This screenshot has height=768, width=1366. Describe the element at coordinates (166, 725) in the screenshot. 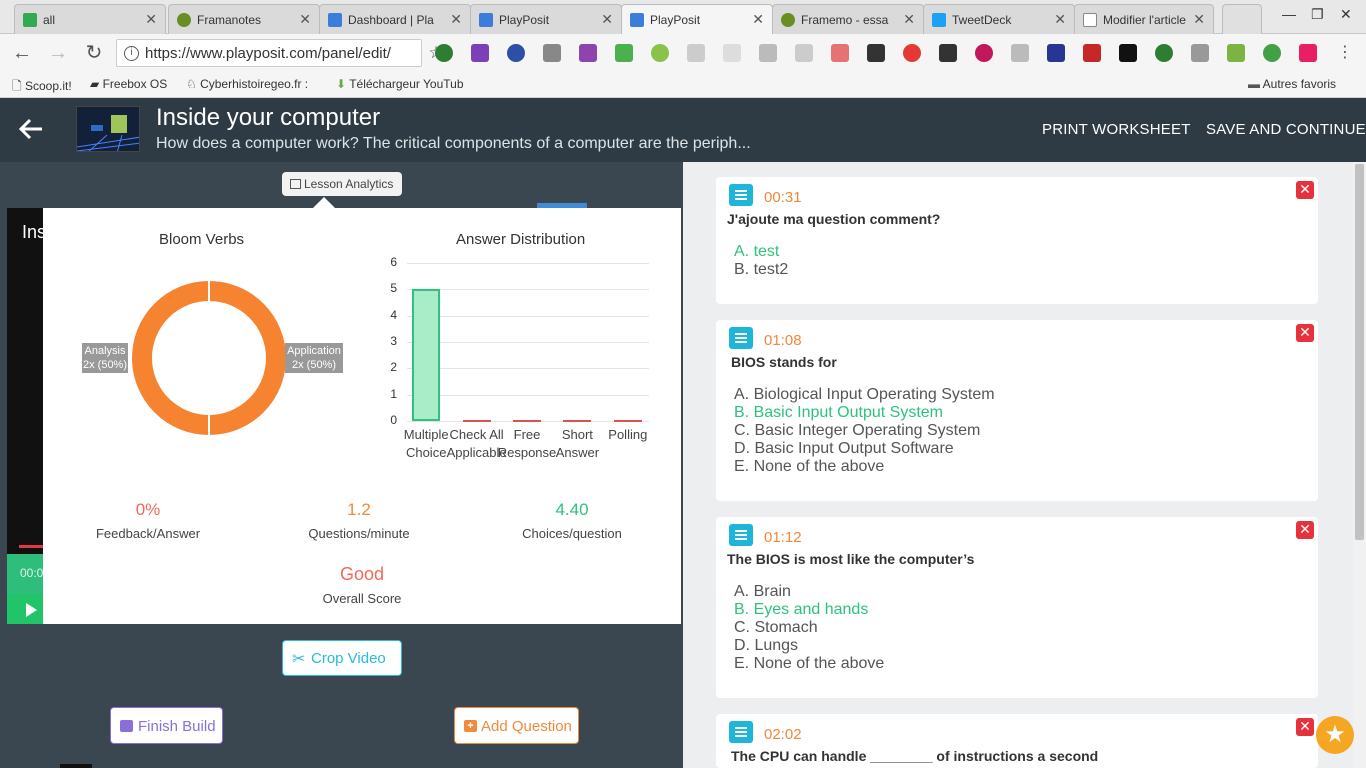

I see `finish-build-button: Finish Build` at that location.